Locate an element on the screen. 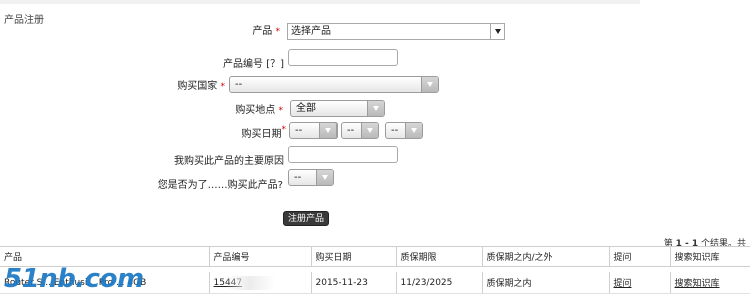 The image size is (750, 306). date-label-text: 购买日期 is located at coordinates (261, 134).